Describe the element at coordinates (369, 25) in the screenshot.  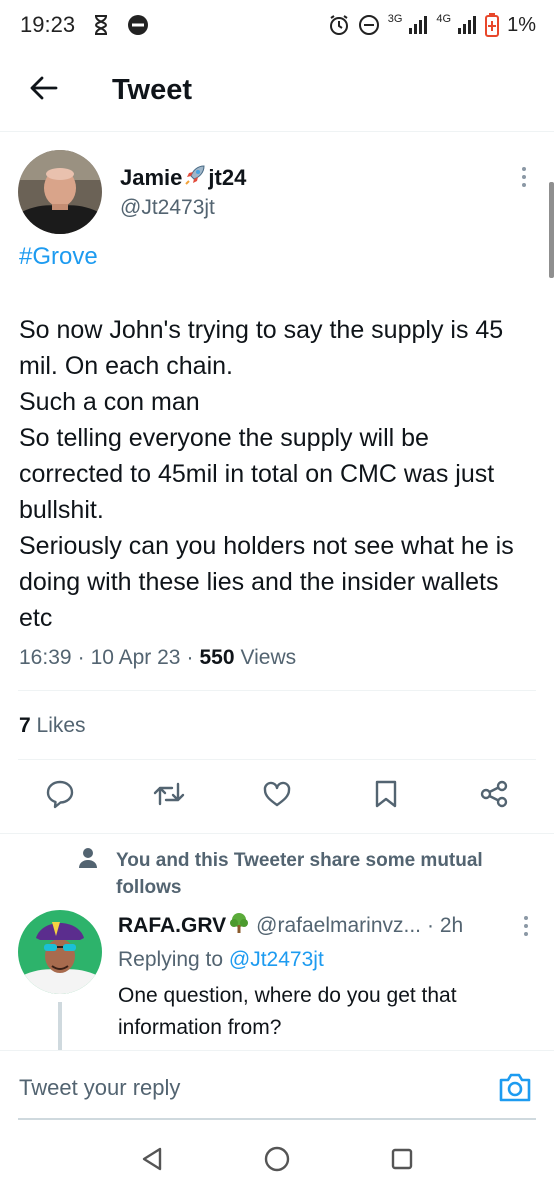
I see `dnd-icon` at that location.